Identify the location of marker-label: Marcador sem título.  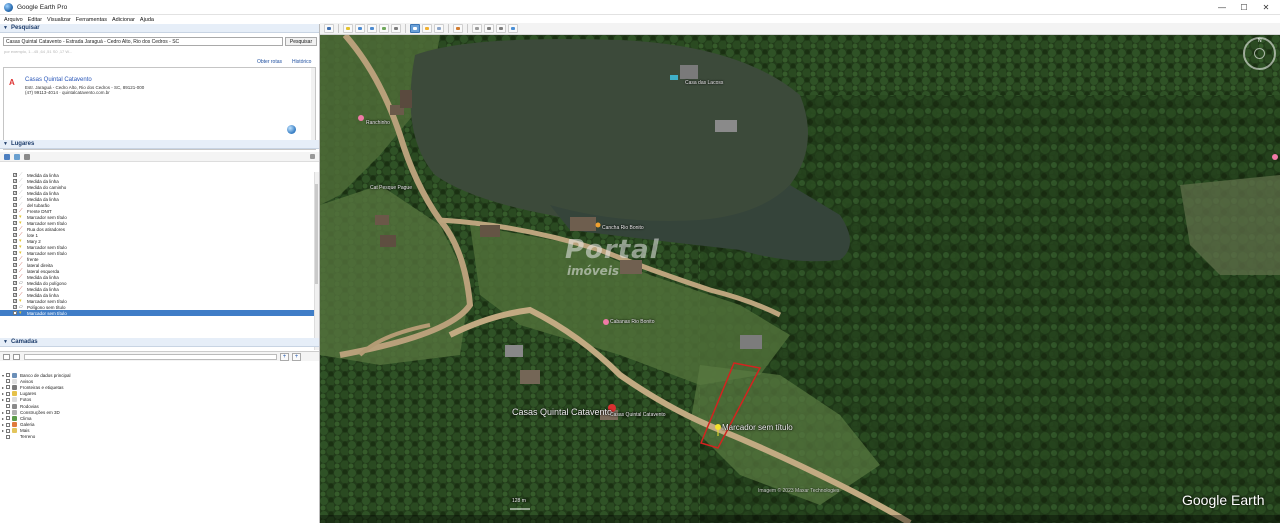
(757, 427).